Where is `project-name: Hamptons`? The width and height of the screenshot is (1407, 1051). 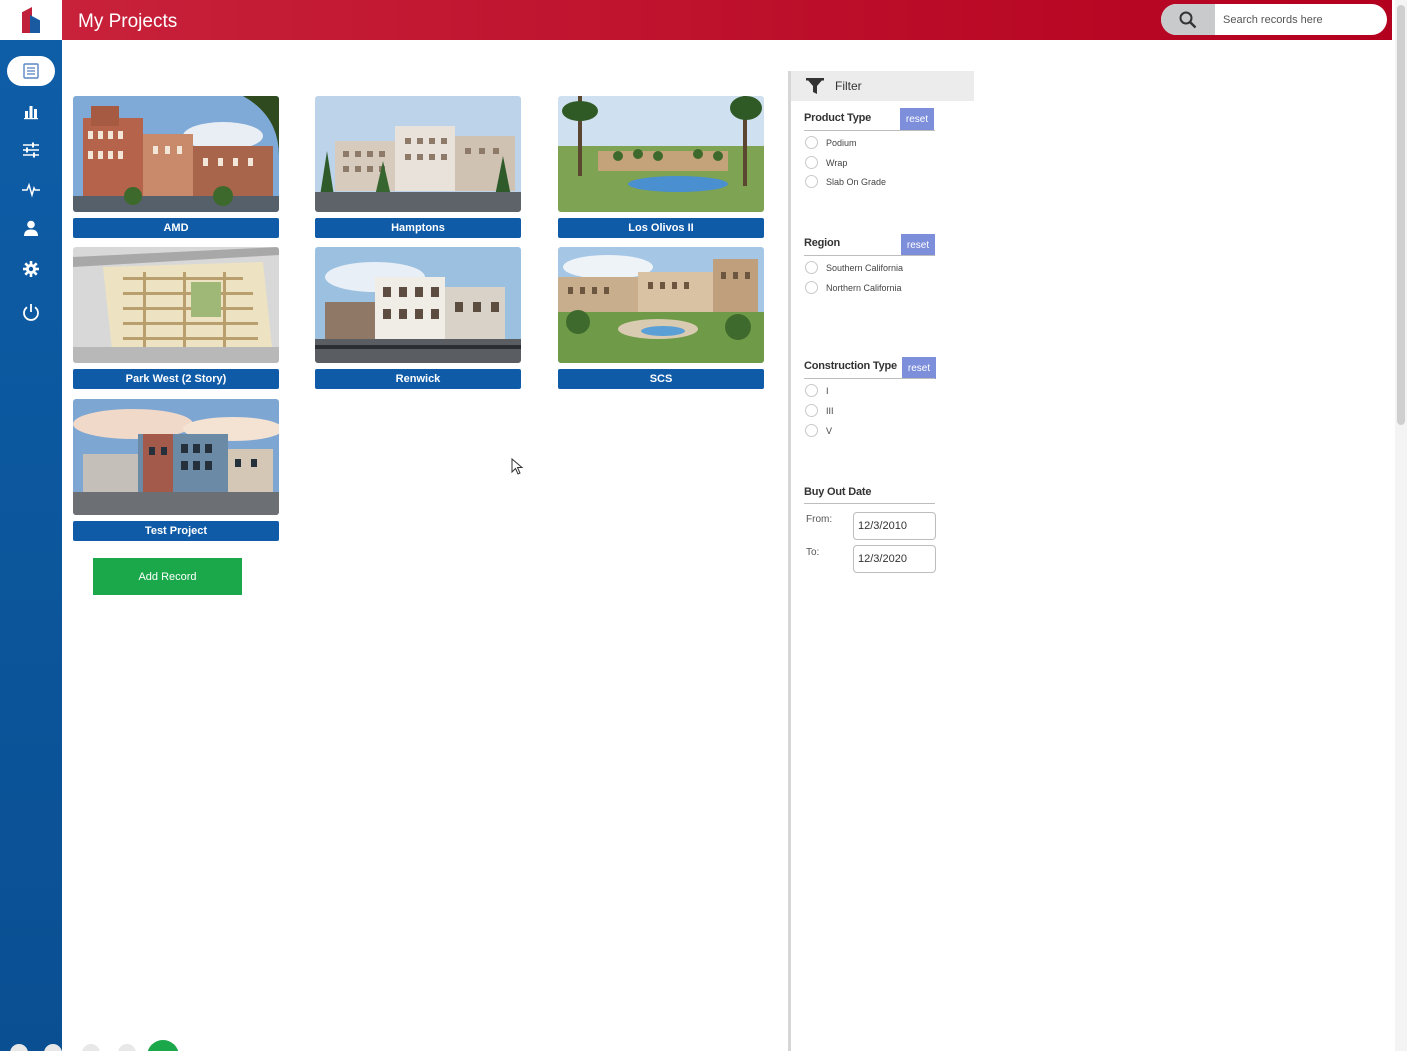 project-name: Hamptons is located at coordinates (418, 228).